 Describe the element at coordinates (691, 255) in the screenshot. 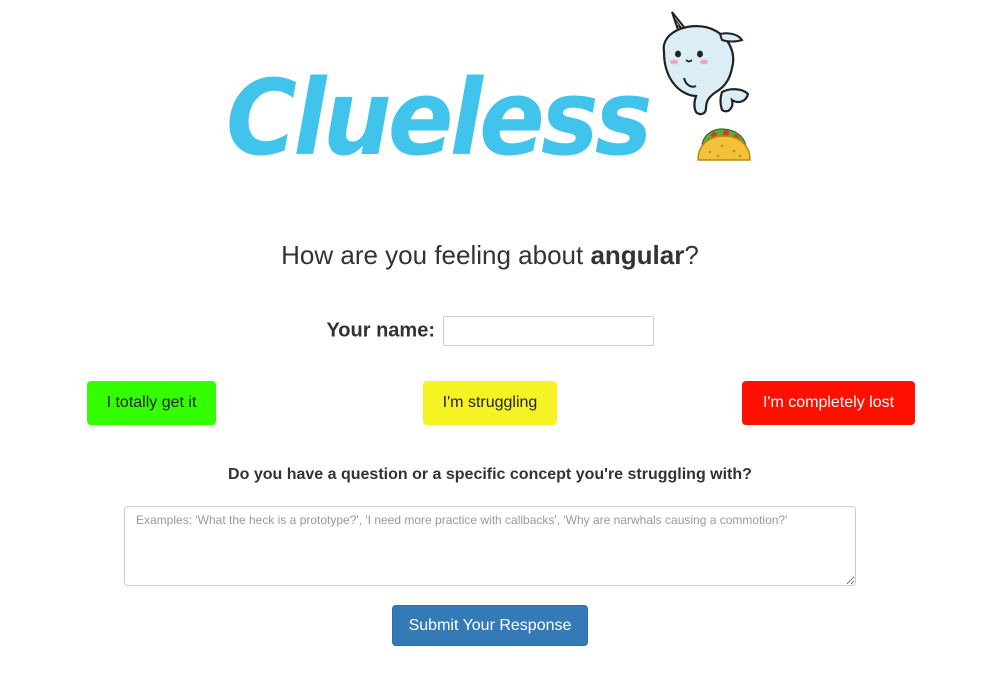

I see `heading-suffix: ?` at that location.